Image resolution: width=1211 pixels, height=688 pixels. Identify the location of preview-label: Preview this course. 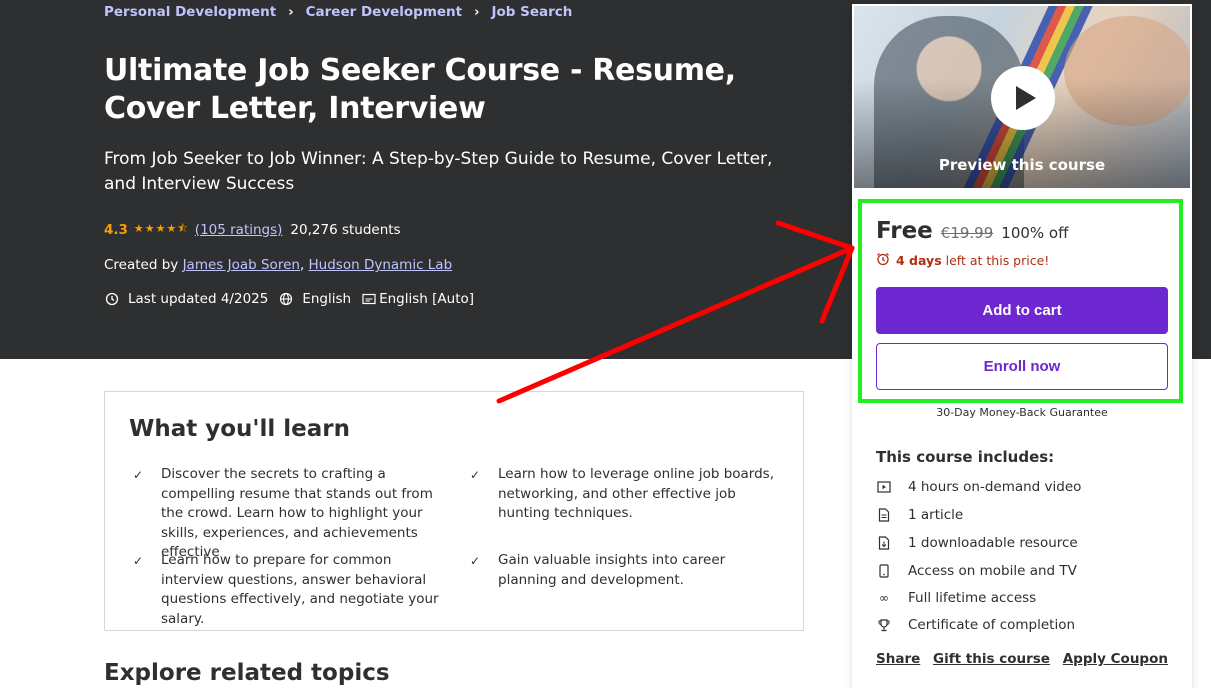
(1022, 165).